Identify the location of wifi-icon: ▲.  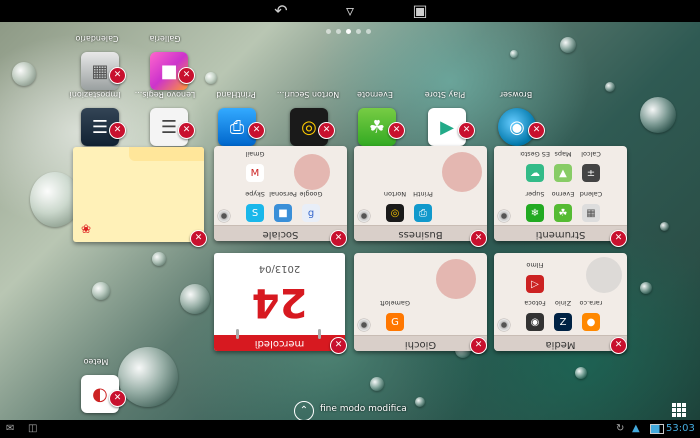
(636, 428).